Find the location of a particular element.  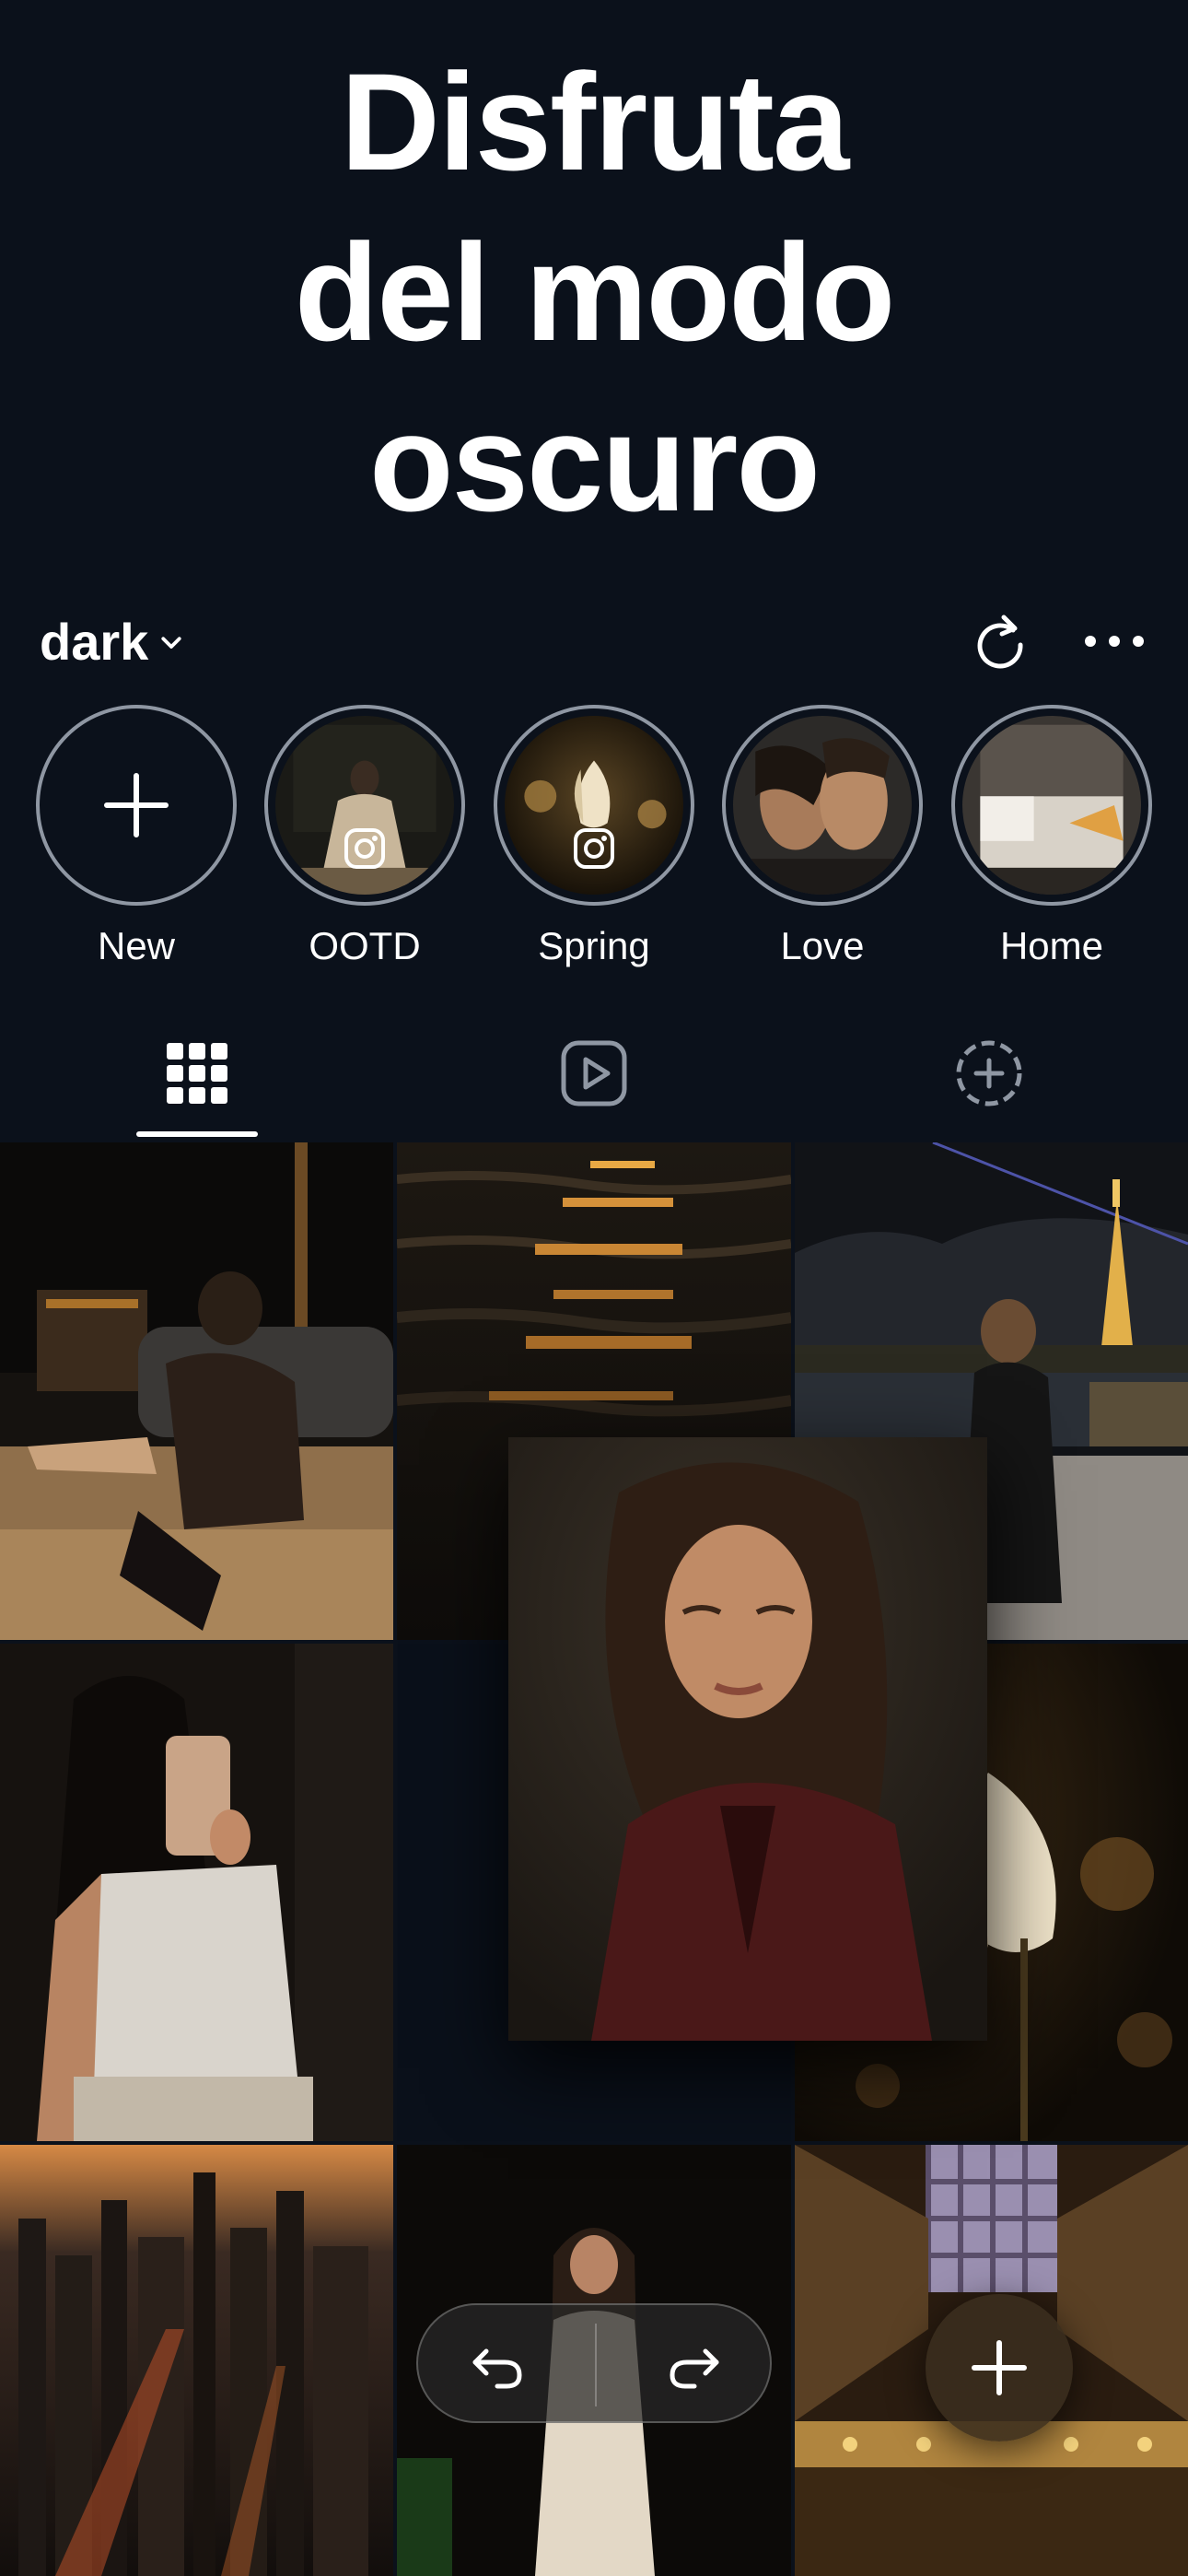

redo-icon is located at coordinates (694, 2368).